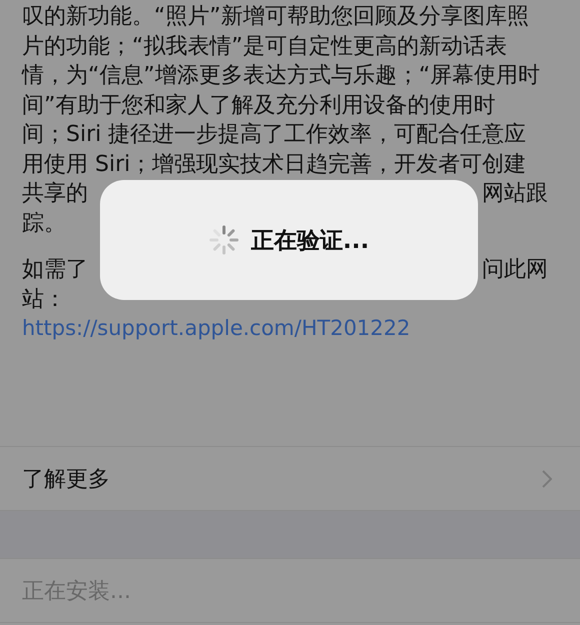  I want to click on description-text: 共享的, so click(55, 194).